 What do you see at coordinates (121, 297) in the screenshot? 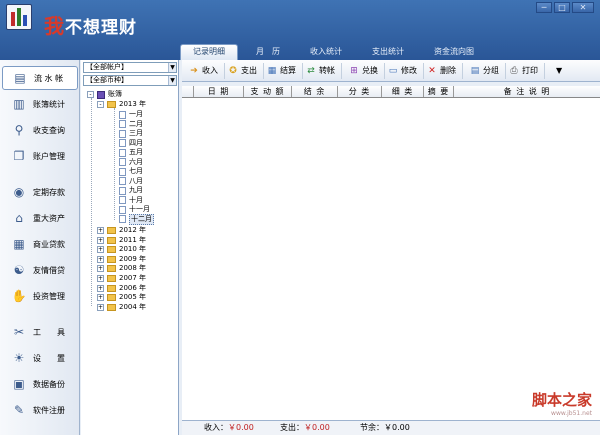
I see `tree-year: +2005 年` at bounding box center [121, 297].